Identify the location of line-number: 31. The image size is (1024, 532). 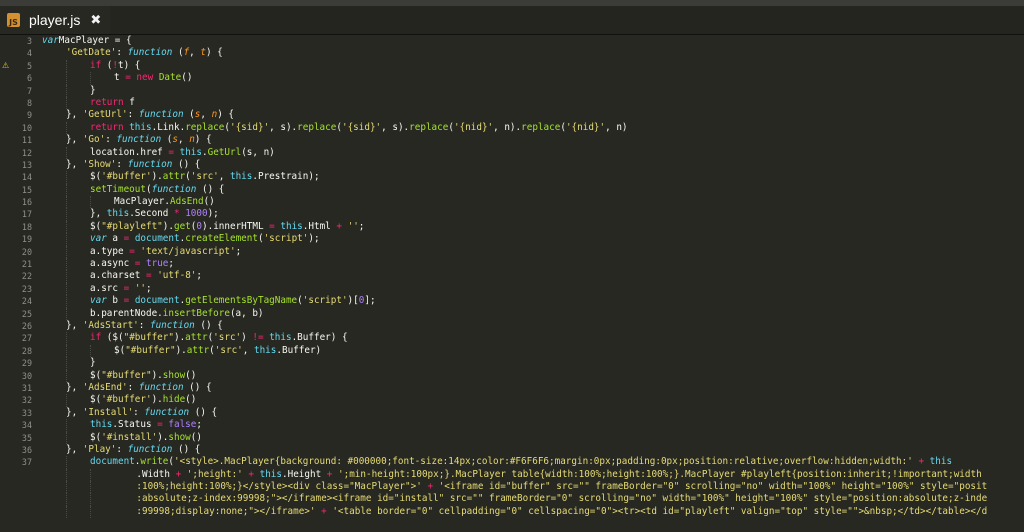
(26, 387).